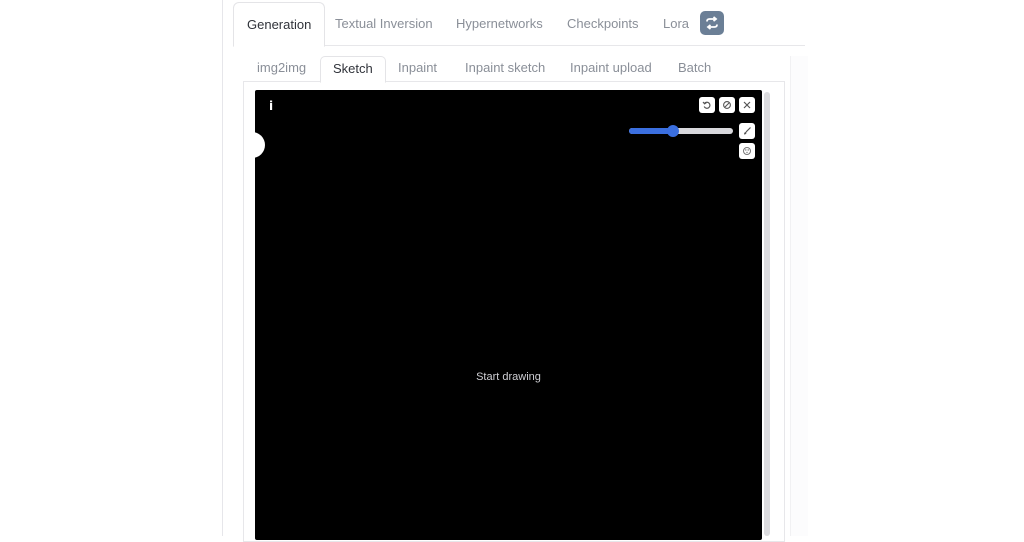 The height and width of the screenshot is (542, 1024). I want to click on color-button, so click(747, 151).